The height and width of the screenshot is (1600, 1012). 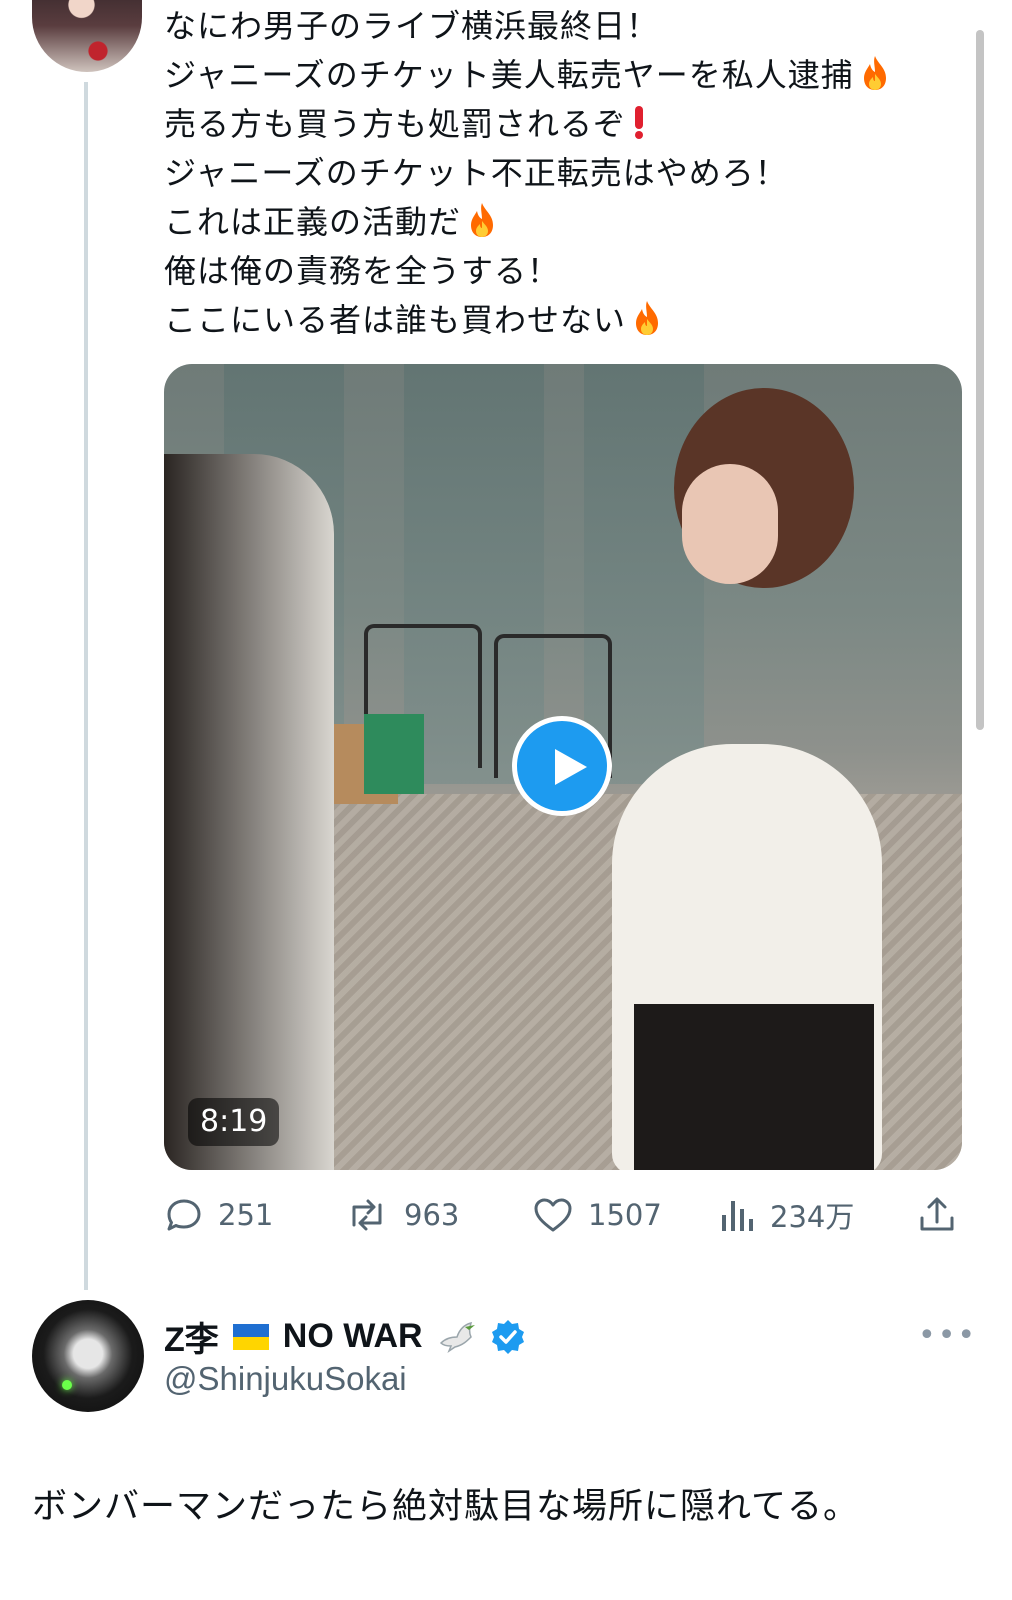 I want to click on video-scene-person, so click(x=249, y=812).